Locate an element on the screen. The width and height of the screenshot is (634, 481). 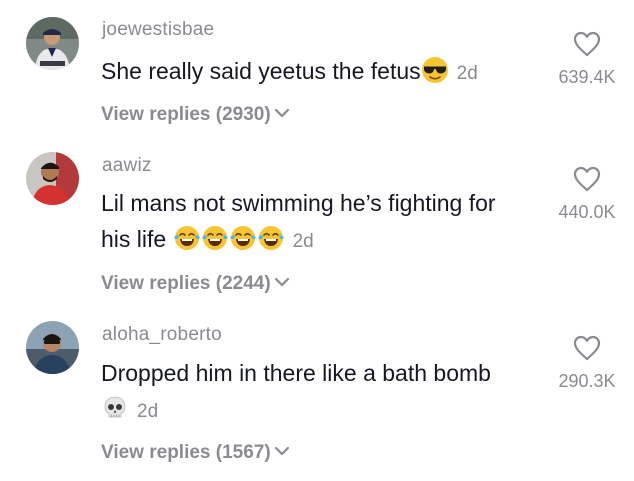
comment-username: joewestisbae is located at coordinates (158, 30).